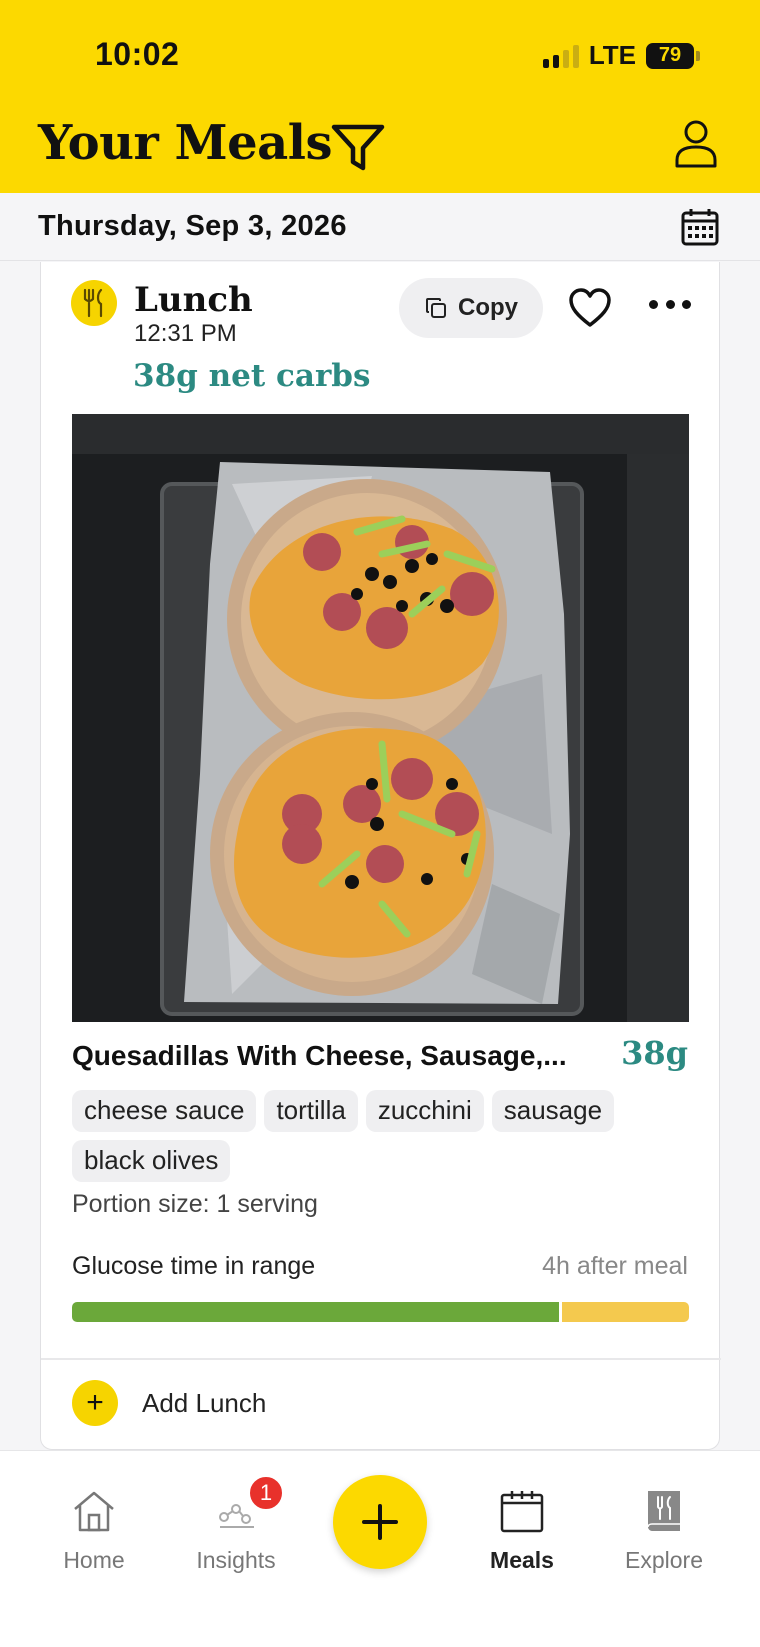 The height and width of the screenshot is (1647, 760). Describe the element at coordinates (590, 308) in the screenshot. I see `heart-icon` at that location.